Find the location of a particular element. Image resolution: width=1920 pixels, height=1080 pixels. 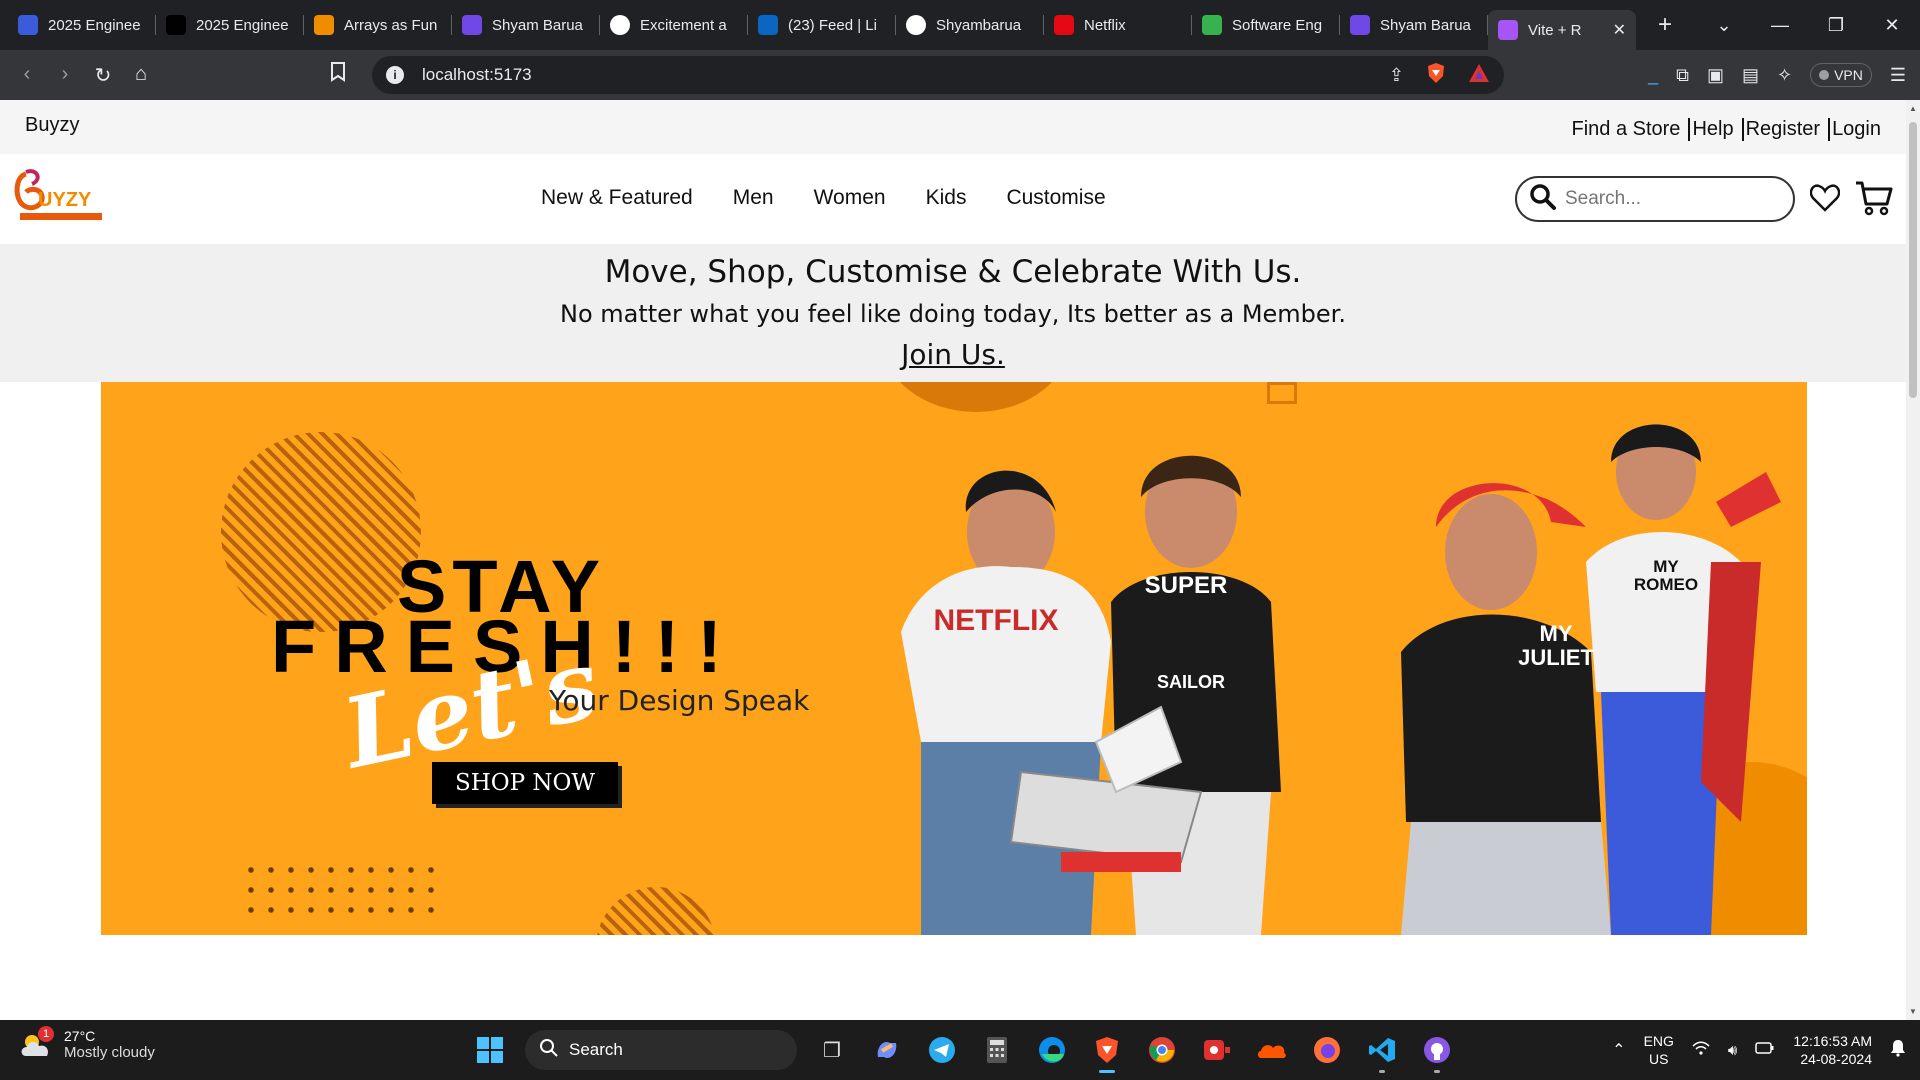

search-box is located at coordinates (1655, 199).